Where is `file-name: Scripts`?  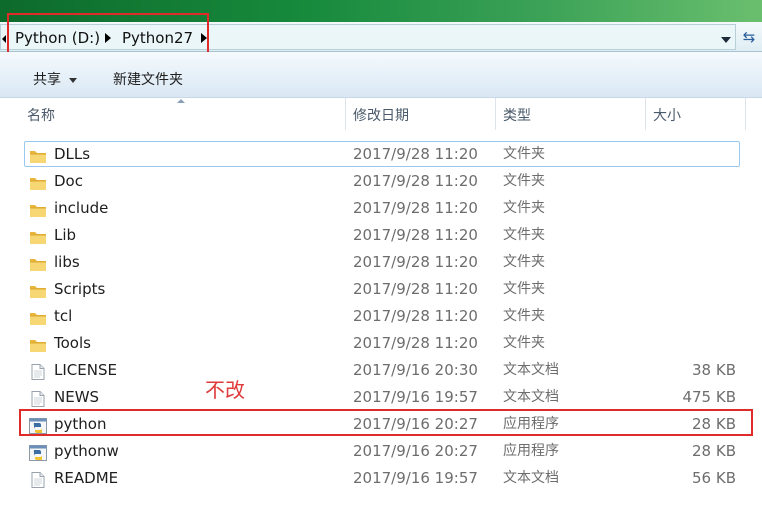
file-name: Scripts is located at coordinates (79, 289).